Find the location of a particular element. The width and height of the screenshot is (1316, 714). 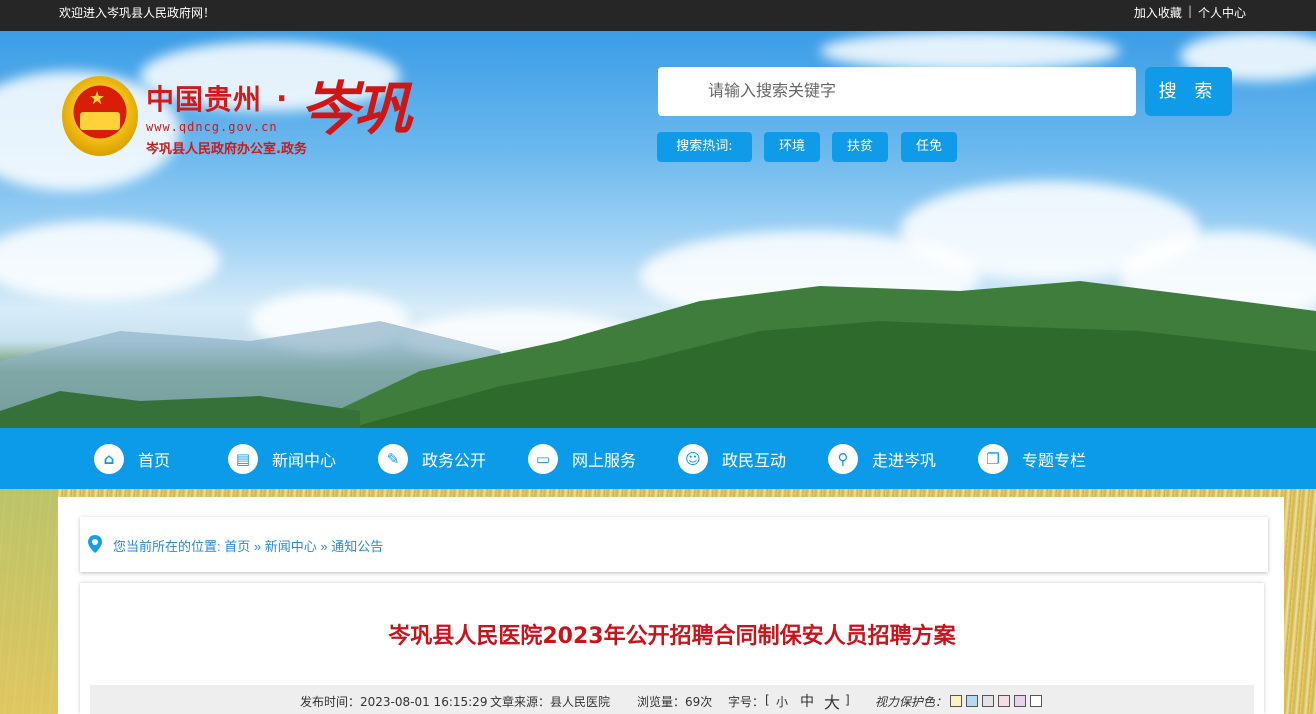

breadcrumb-home: 首页 is located at coordinates (237, 546).